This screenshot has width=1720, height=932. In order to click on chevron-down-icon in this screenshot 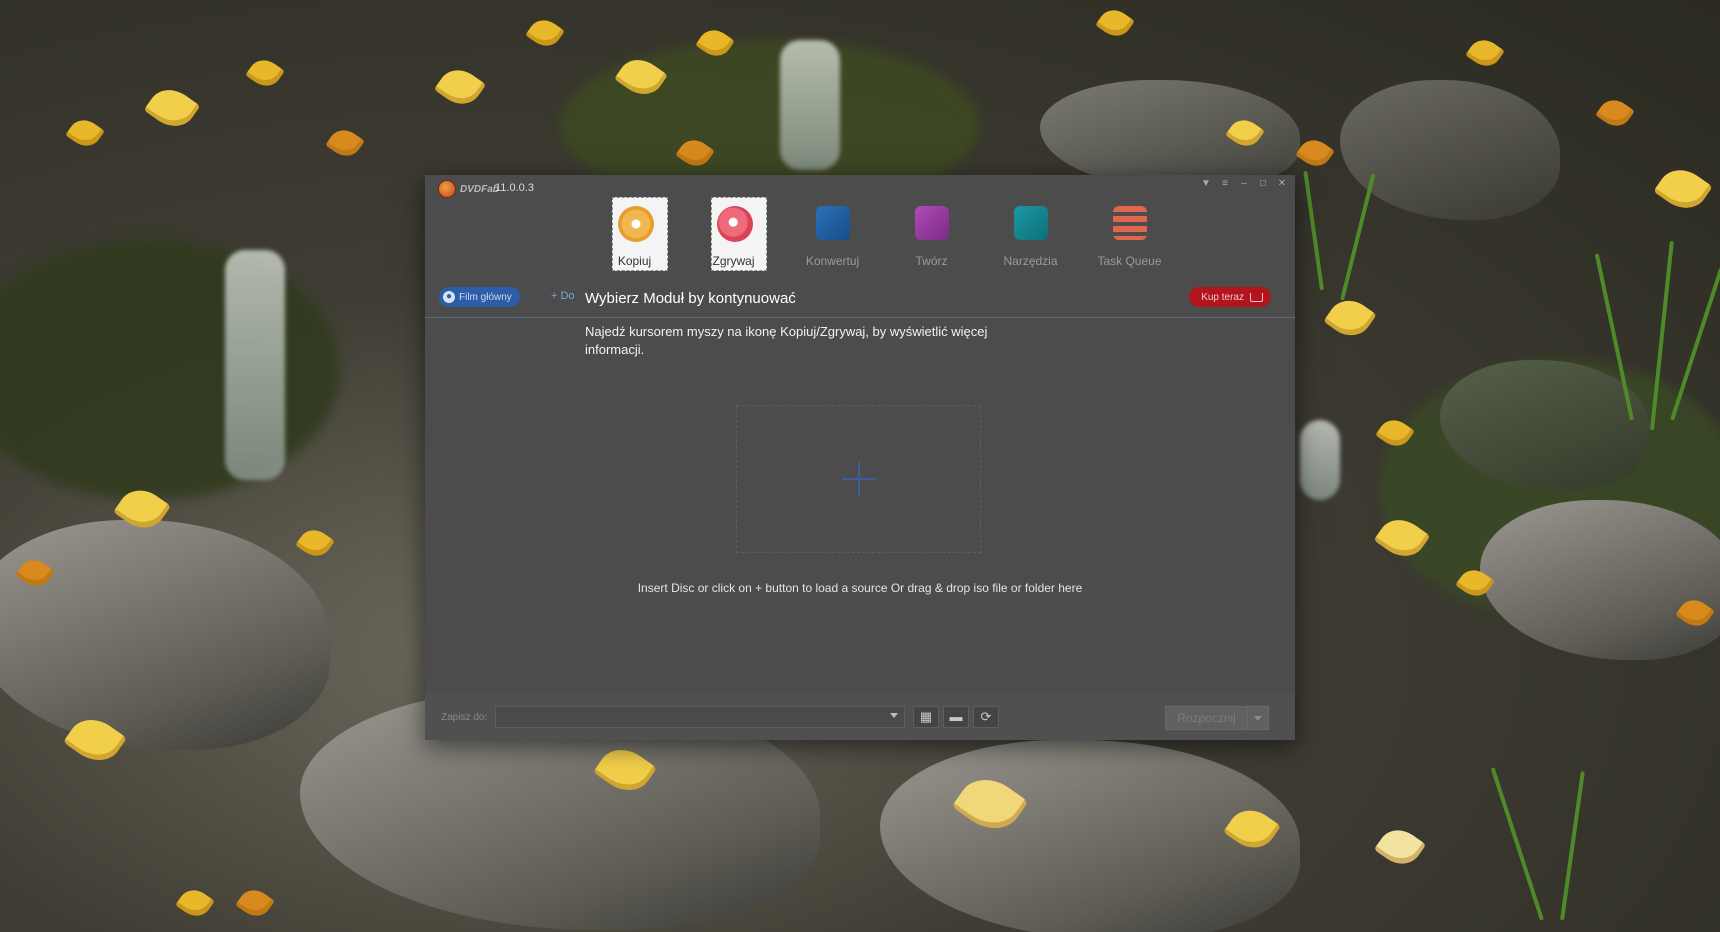, I will do `click(894, 715)`.